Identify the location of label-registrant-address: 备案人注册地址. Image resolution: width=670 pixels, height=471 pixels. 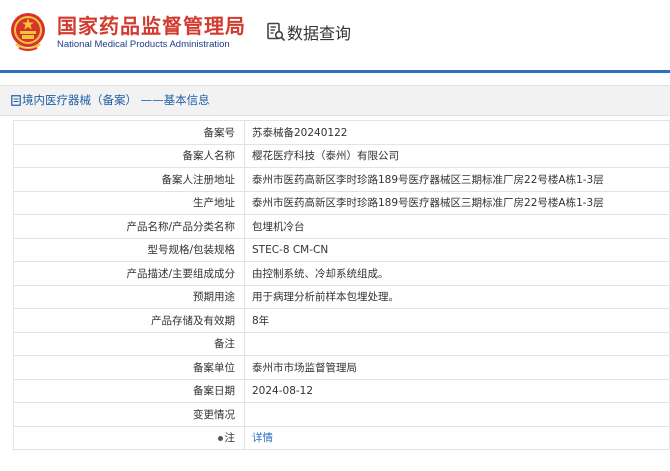
(129, 179).